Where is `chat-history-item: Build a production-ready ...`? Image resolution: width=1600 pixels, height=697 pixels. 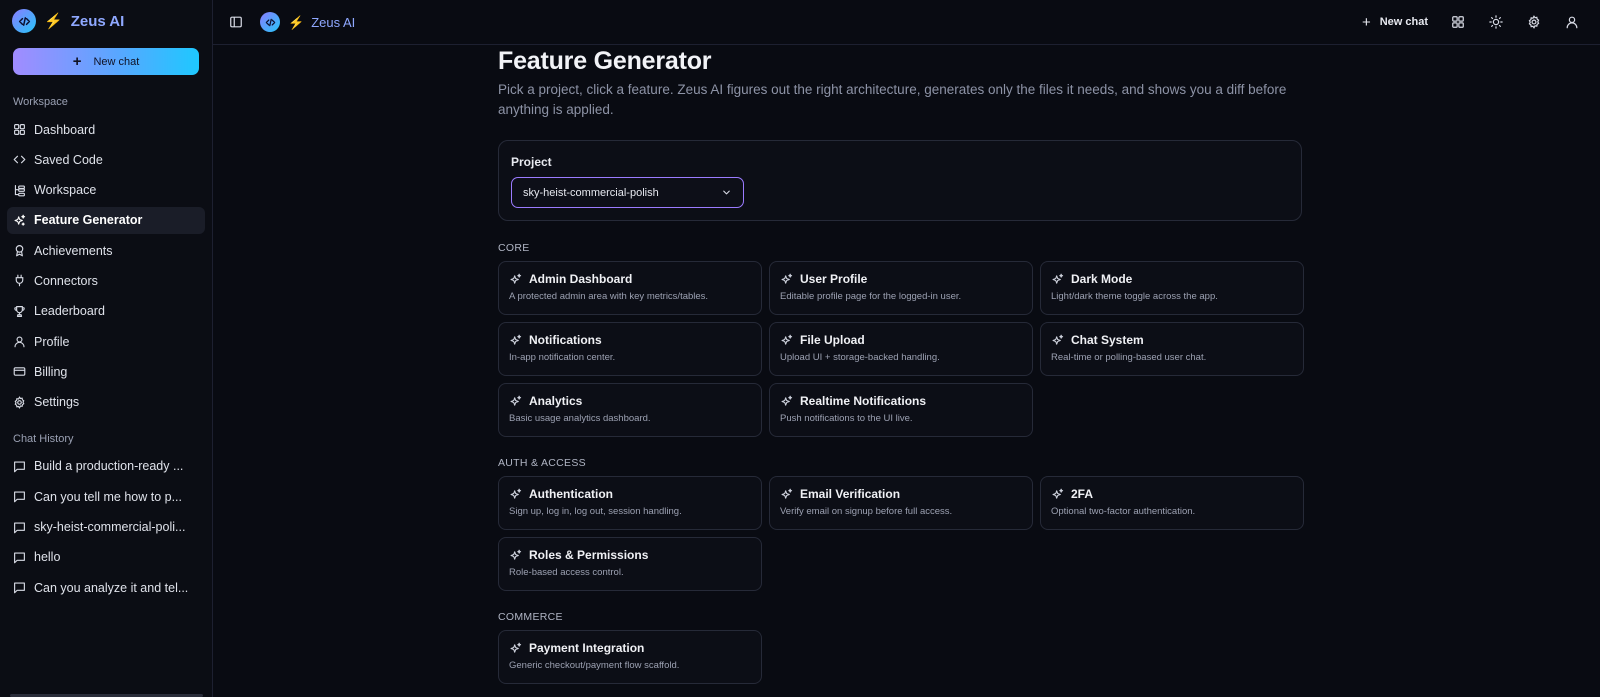
chat-history-item: Build a production-ready ... is located at coordinates (106, 466).